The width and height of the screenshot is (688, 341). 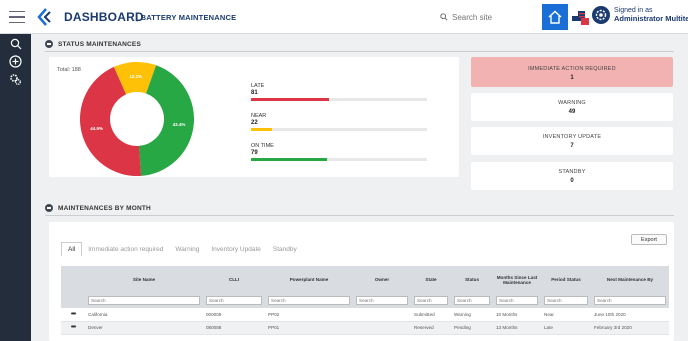 What do you see at coordinates (572, 181) in the screenshot?
I see `stat-count: 0` at bounding box center [572, 181].